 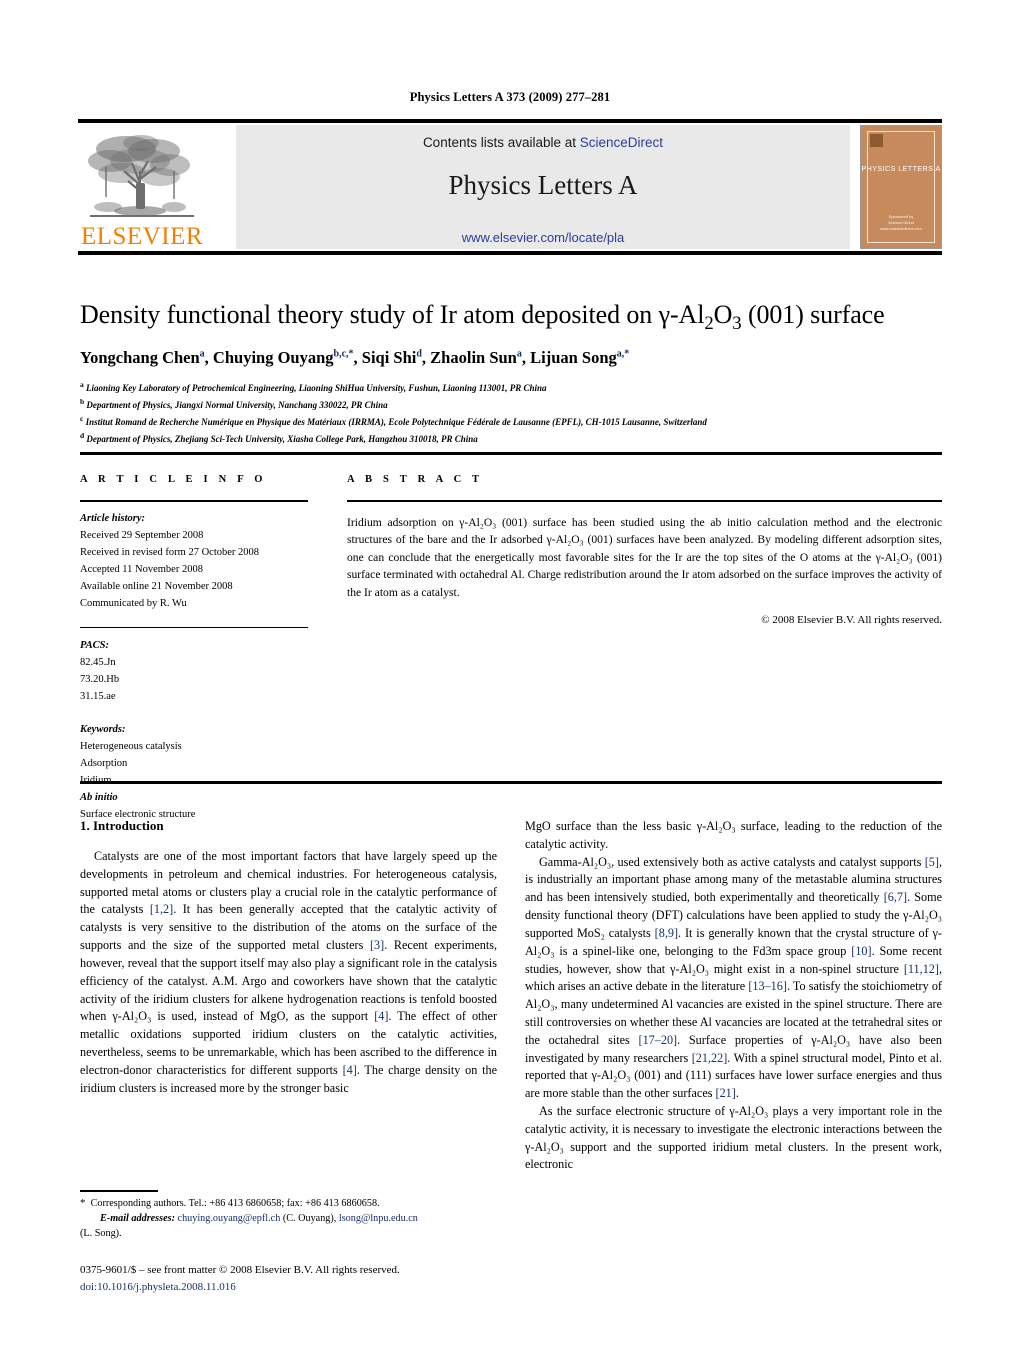 What do you see at coordinates (104, 764) in the screenshot?
I see `keyword: Adsorption` at bounding box center [104, 764].